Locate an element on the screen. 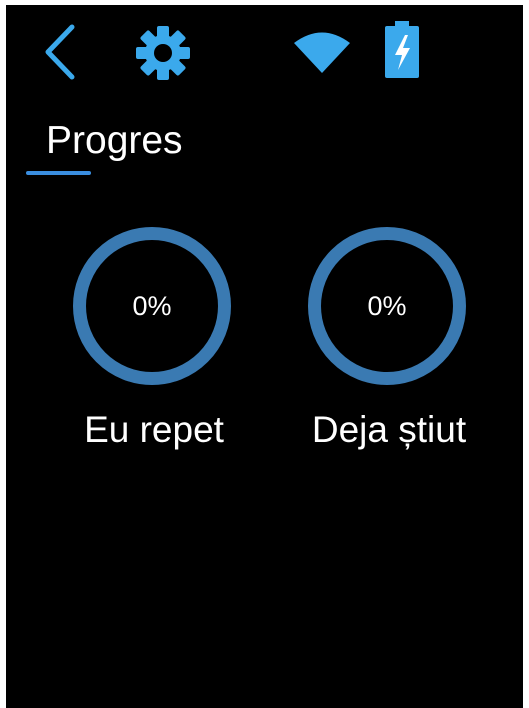 This screenshot has width=529, height=708. progress-card-eu-repet: 0% Eu repet is located at coordinates (154, 342).